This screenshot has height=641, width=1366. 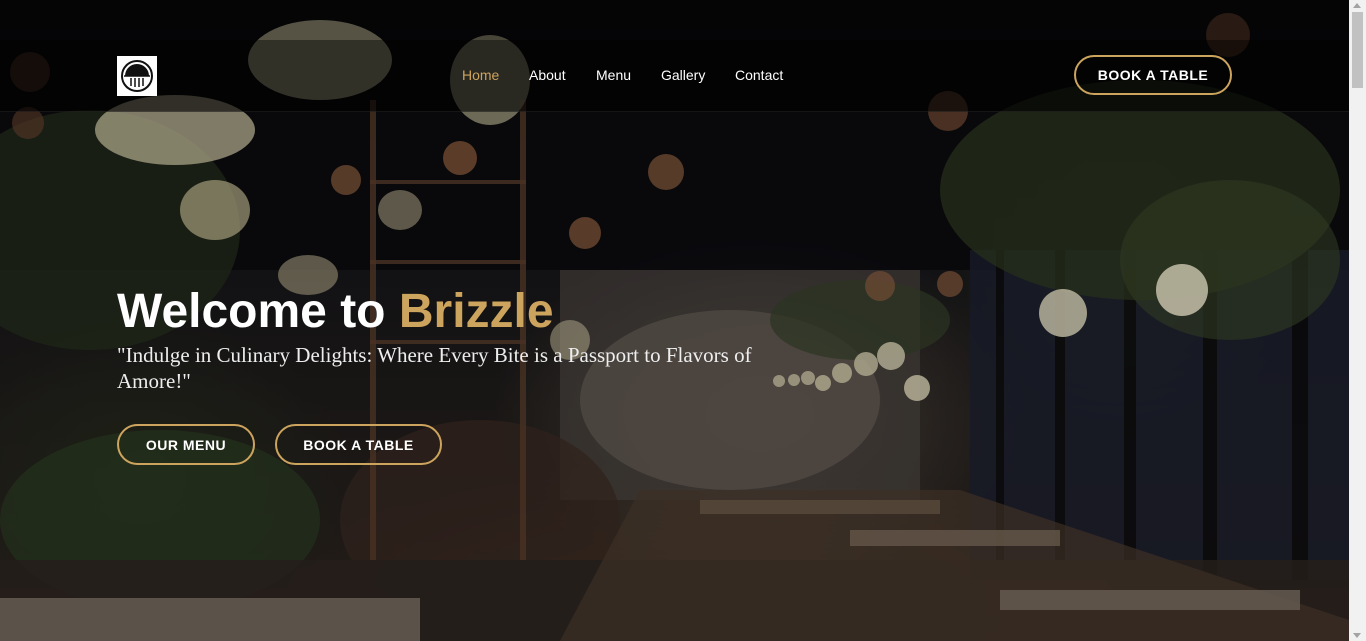 What do you see at coordinates (674, 20) in the screenshot?
I see `topbar-strip` at bounding box center [674, 20].